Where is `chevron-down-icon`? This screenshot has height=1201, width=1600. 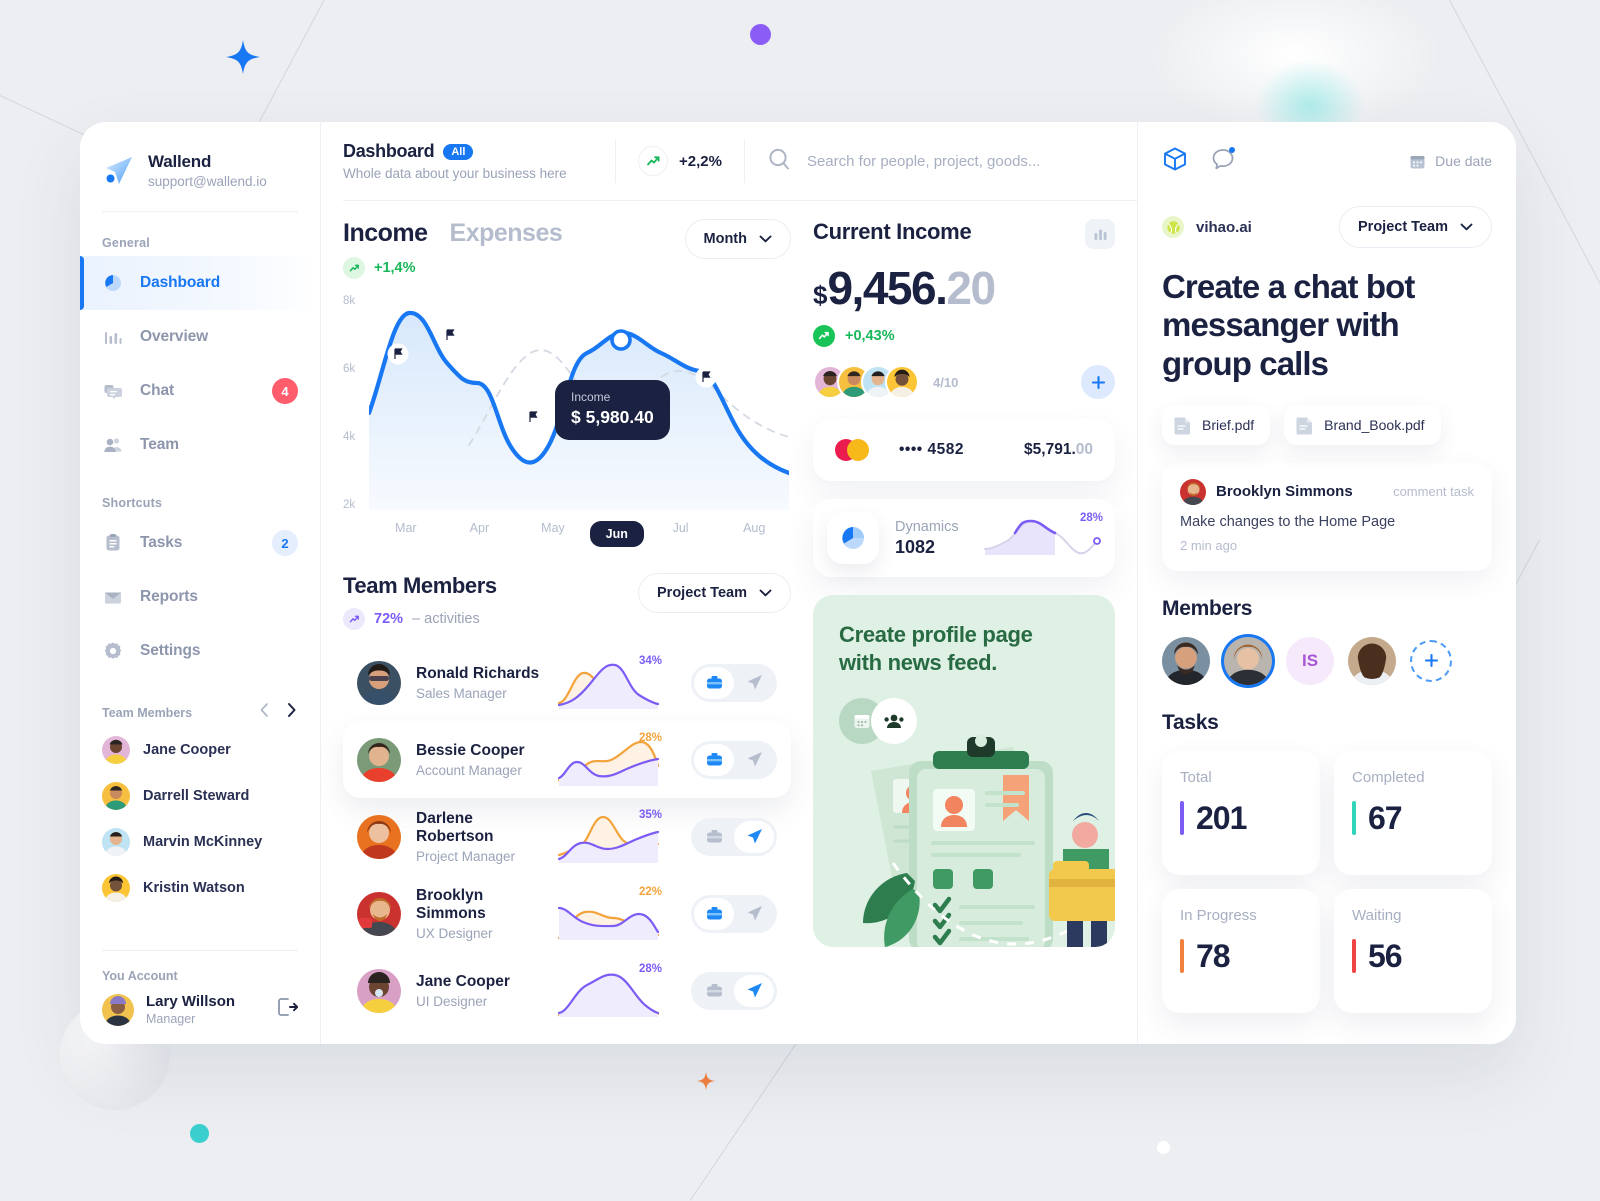 chevron-down-icon is located at coordinates (765, 239).